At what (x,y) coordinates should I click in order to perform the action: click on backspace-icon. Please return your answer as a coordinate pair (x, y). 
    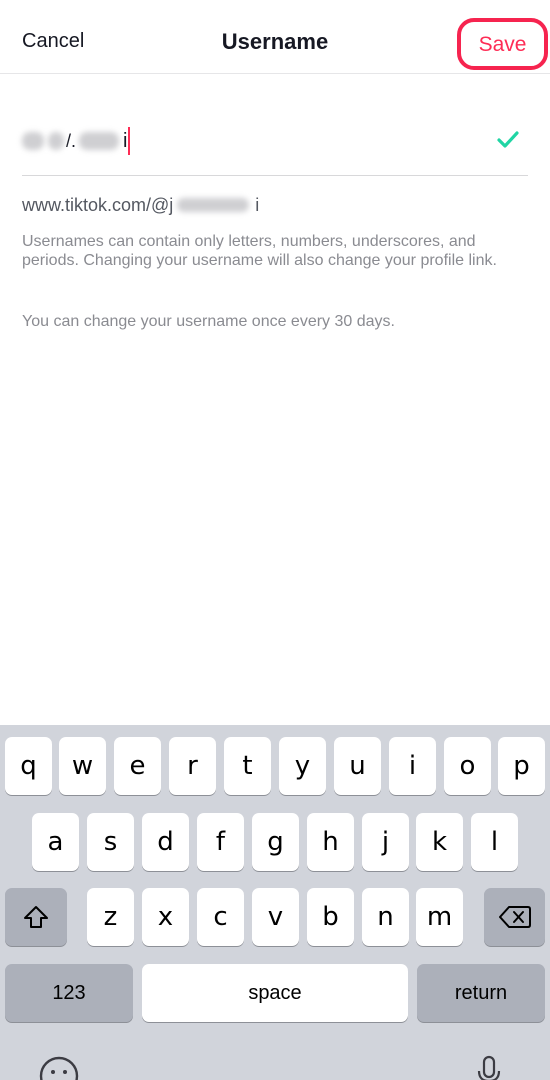
    Looking at the image, I should click on (514, 917).